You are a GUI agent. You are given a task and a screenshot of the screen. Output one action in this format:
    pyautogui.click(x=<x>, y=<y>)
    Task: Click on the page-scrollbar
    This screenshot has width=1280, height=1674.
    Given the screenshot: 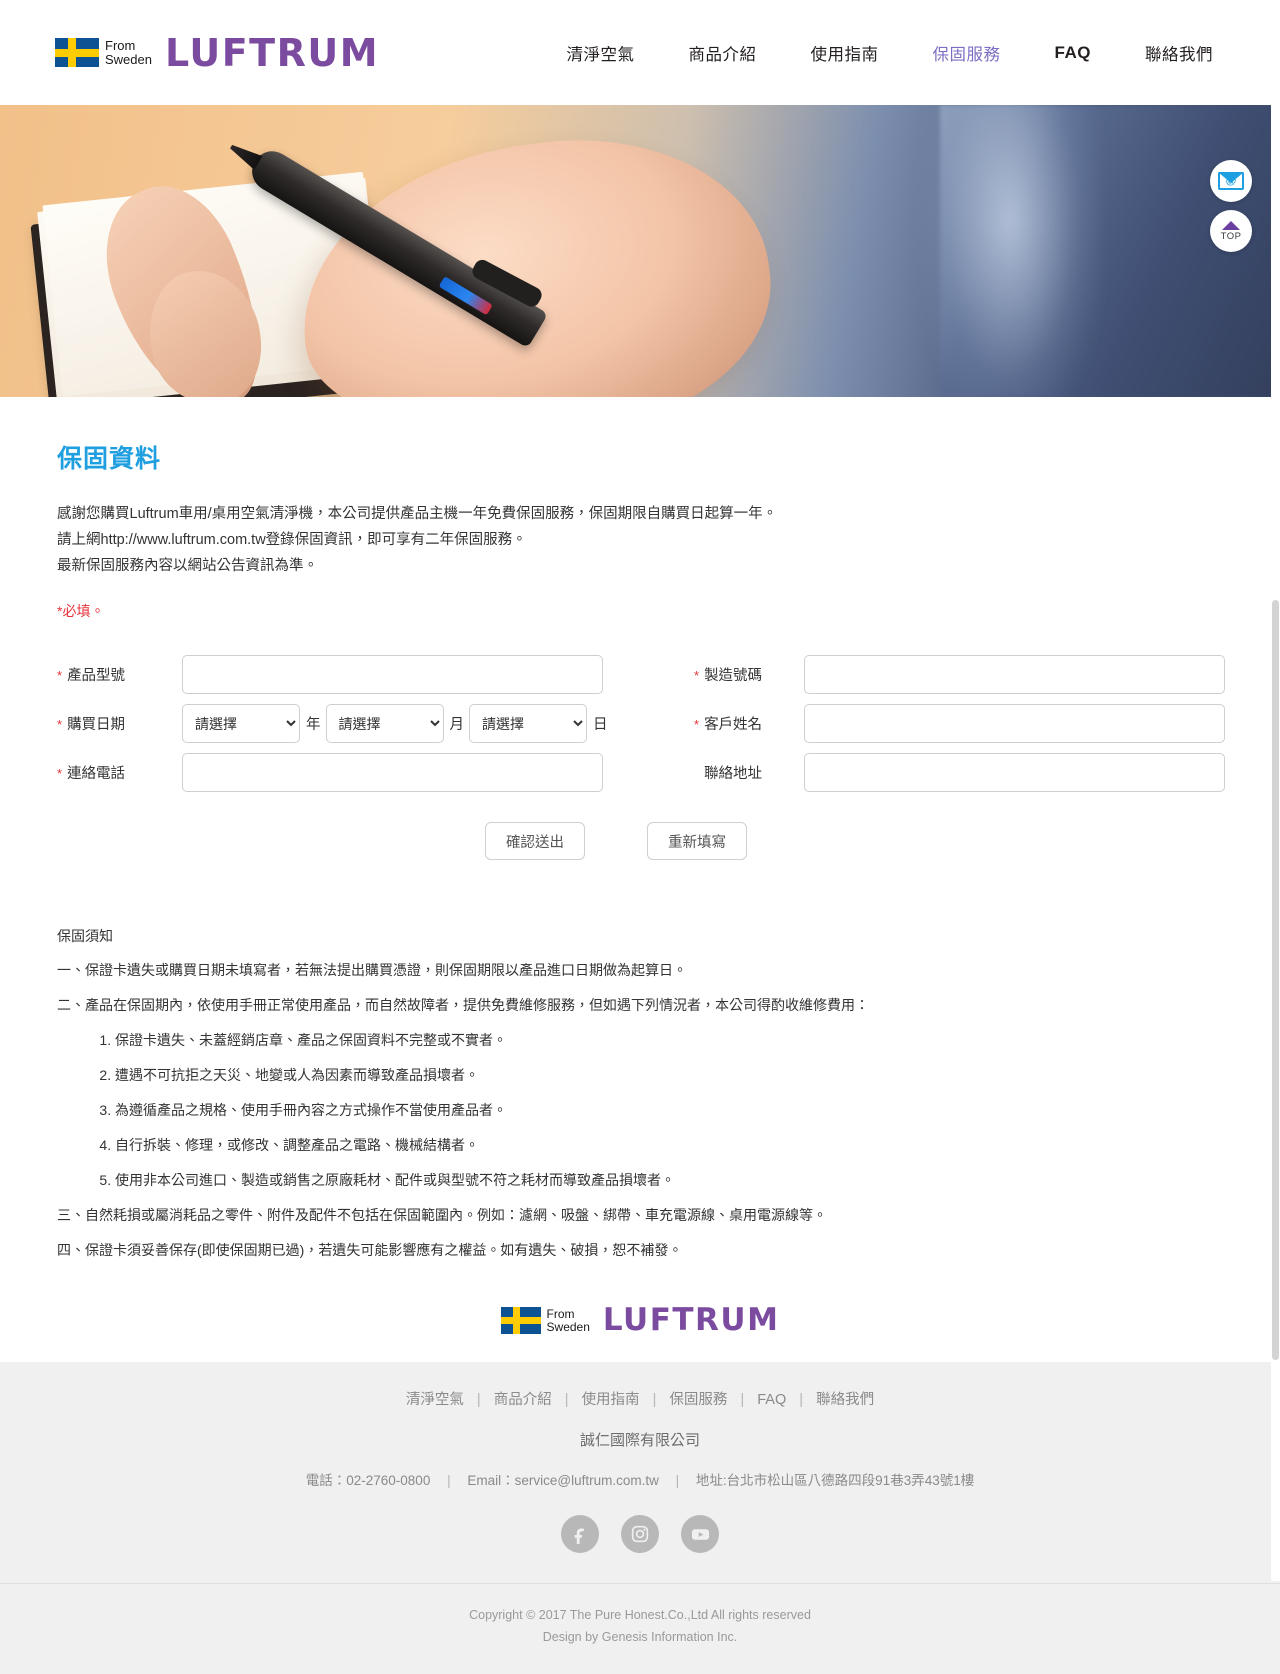 What is the action you would take?
    pyautogui.click(x=1275, y=790)
    